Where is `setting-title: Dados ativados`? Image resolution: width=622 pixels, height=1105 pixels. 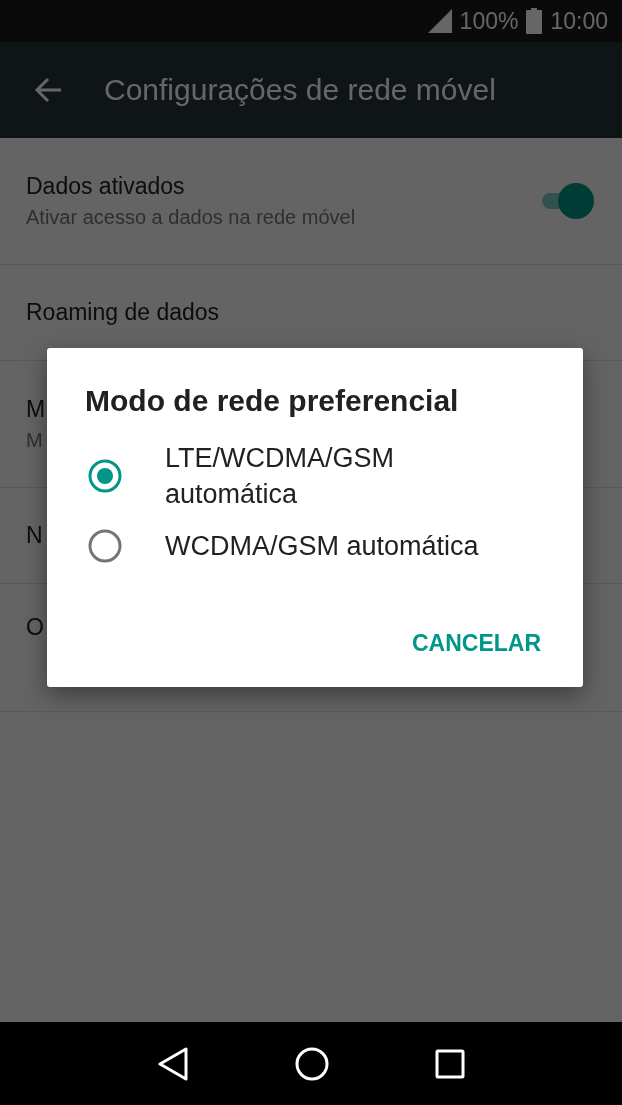
setting-title: Dados ativados is located at coordinates (105, 186).